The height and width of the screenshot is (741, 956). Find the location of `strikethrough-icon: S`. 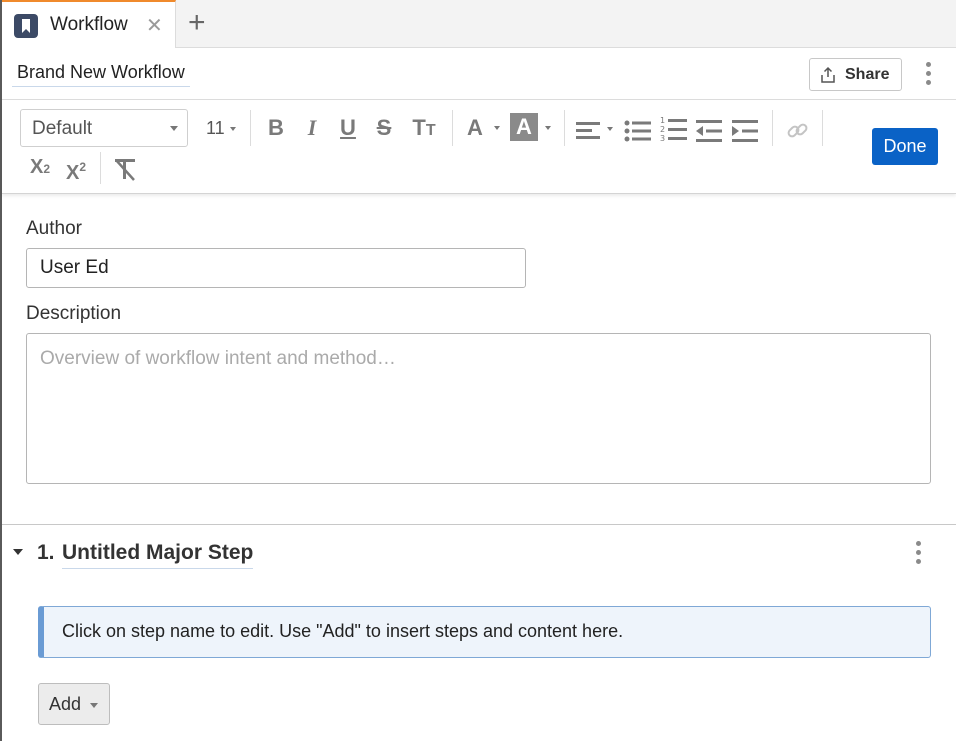

strikethrough-icon: S is located at coordinates (384, 128).